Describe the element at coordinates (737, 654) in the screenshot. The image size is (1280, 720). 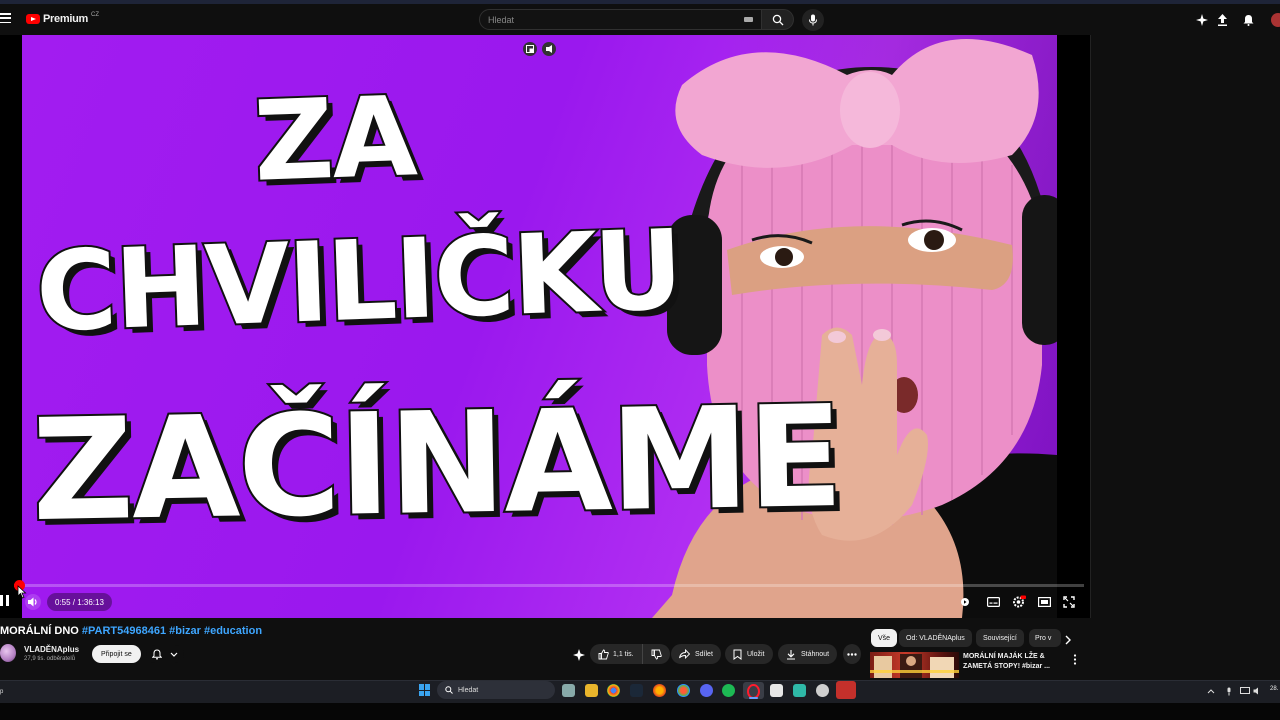
I see `bookmark-icon` at that location.